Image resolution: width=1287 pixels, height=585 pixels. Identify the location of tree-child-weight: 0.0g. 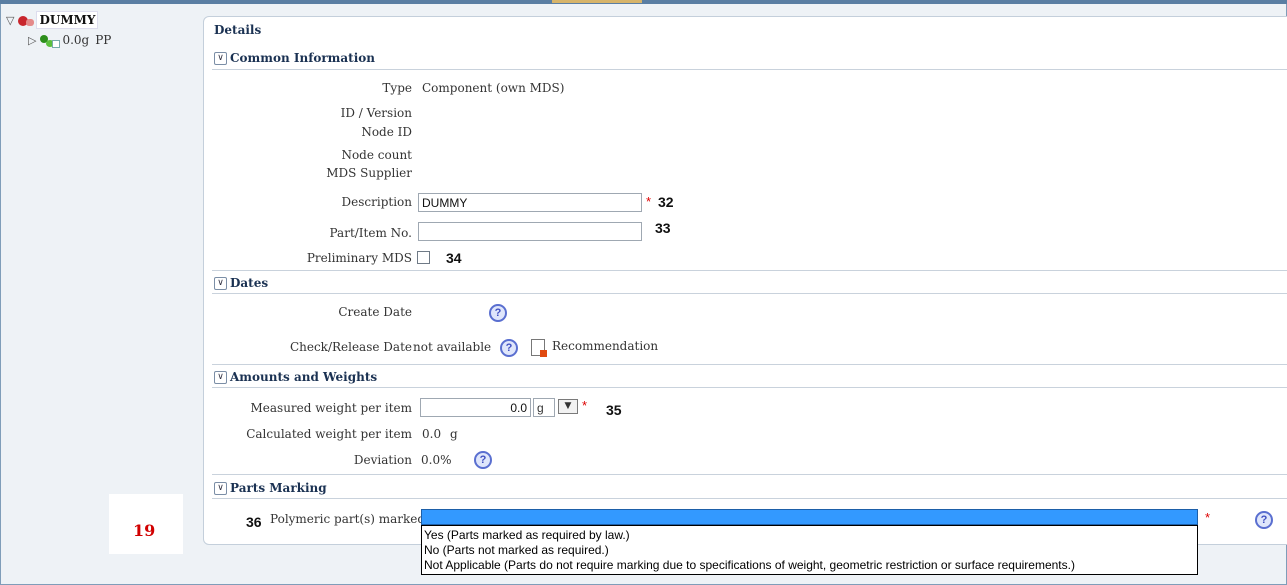
(76, 40).